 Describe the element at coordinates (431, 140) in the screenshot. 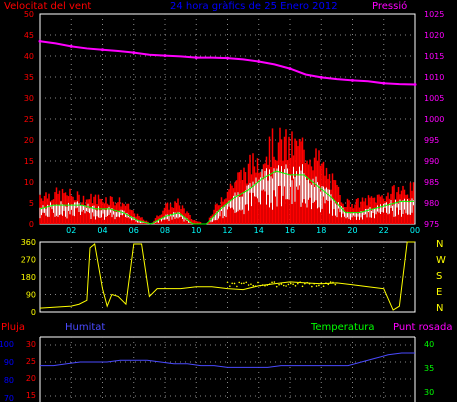

I see `pressure-tick-label: 995` at that location.